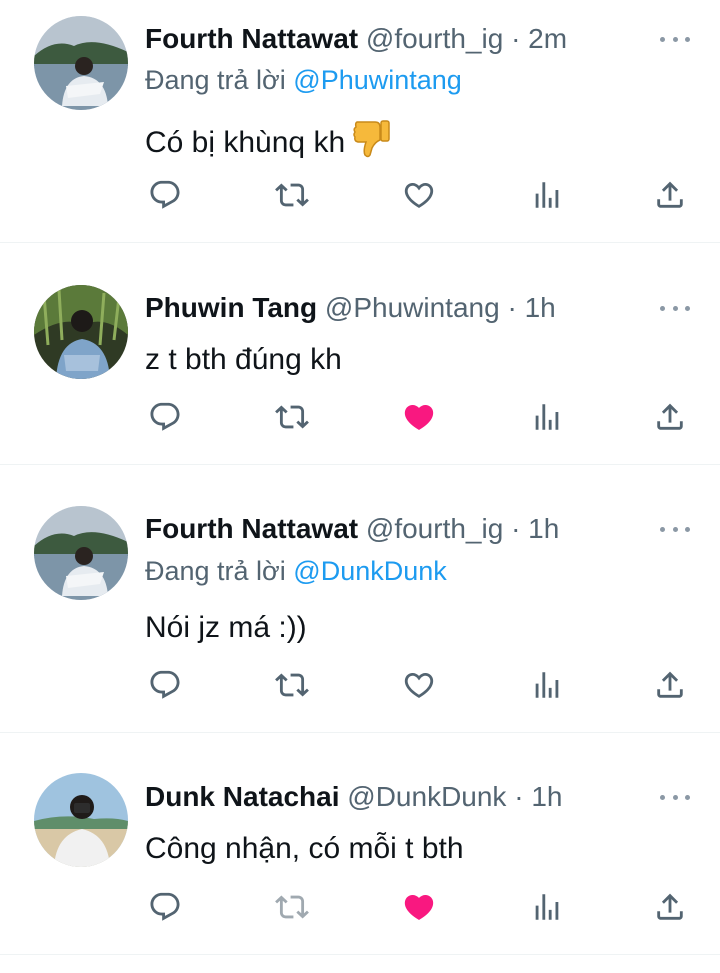 This screenshot has width=720, height=973. I want to click on mention-link: @Phuwintang, so click(377, 80).